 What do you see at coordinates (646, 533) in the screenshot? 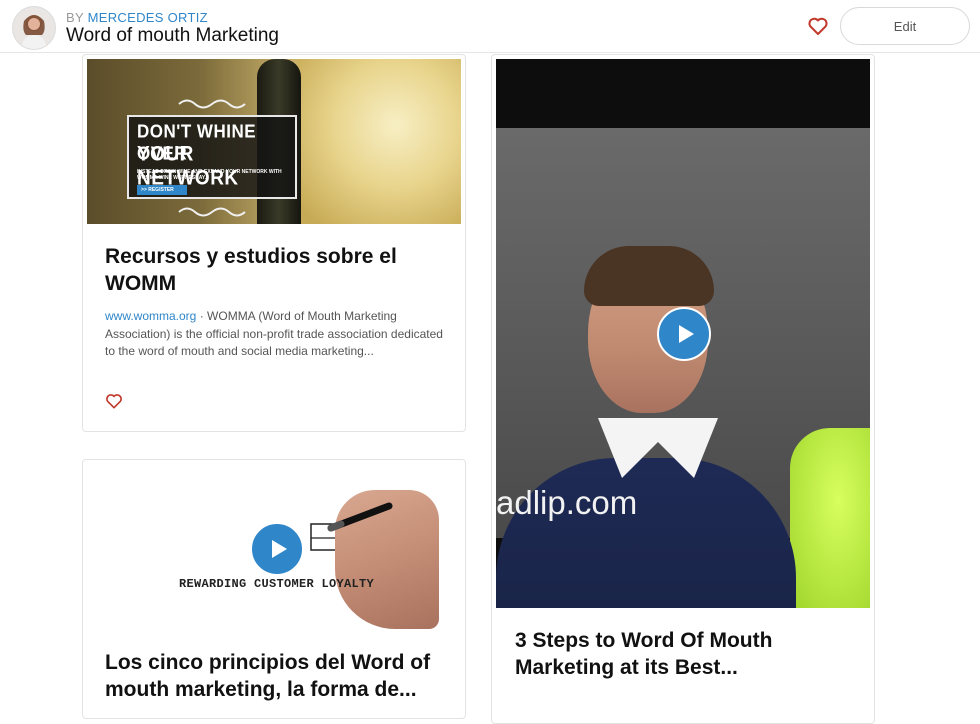
I see `image-person-body` at bounding box center [646, 533].